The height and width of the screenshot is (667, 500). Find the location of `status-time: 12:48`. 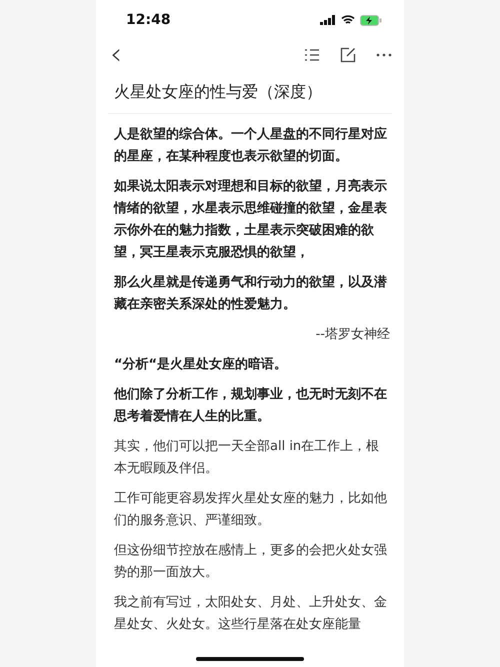

status-time: 12:48 is located at coordinates (148, 20).